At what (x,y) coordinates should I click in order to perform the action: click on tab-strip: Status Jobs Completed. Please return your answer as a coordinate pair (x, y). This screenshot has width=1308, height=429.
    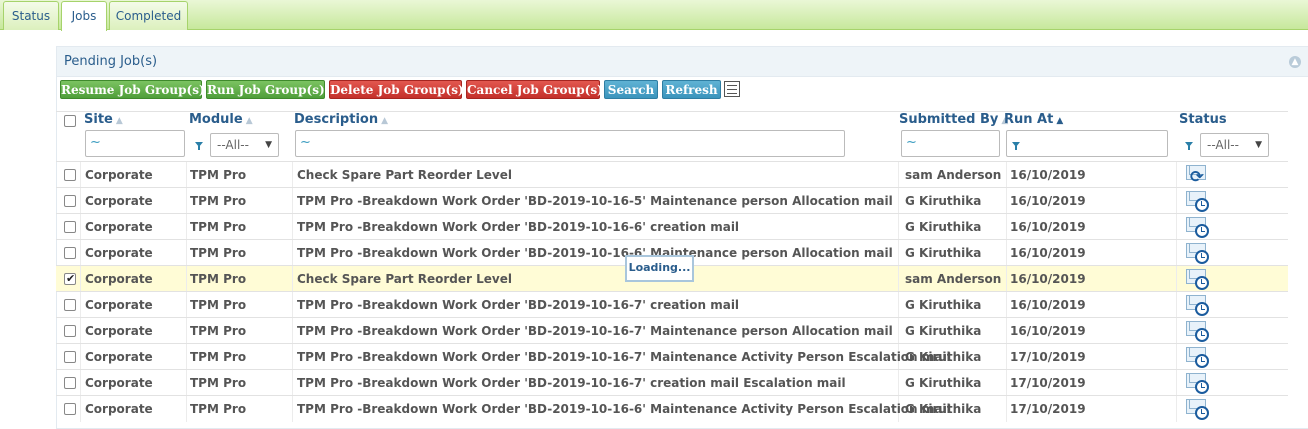
    Looking at the image, I should click on (654, 15).